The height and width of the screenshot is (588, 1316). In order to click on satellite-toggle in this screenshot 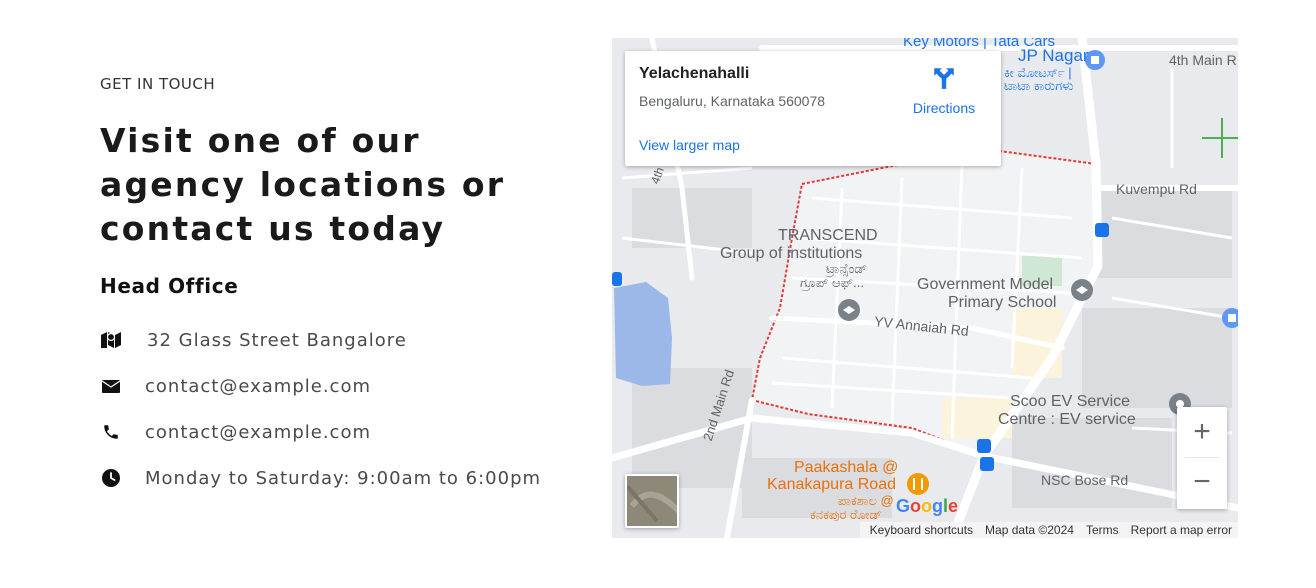, I will do `click(654, 501)`.